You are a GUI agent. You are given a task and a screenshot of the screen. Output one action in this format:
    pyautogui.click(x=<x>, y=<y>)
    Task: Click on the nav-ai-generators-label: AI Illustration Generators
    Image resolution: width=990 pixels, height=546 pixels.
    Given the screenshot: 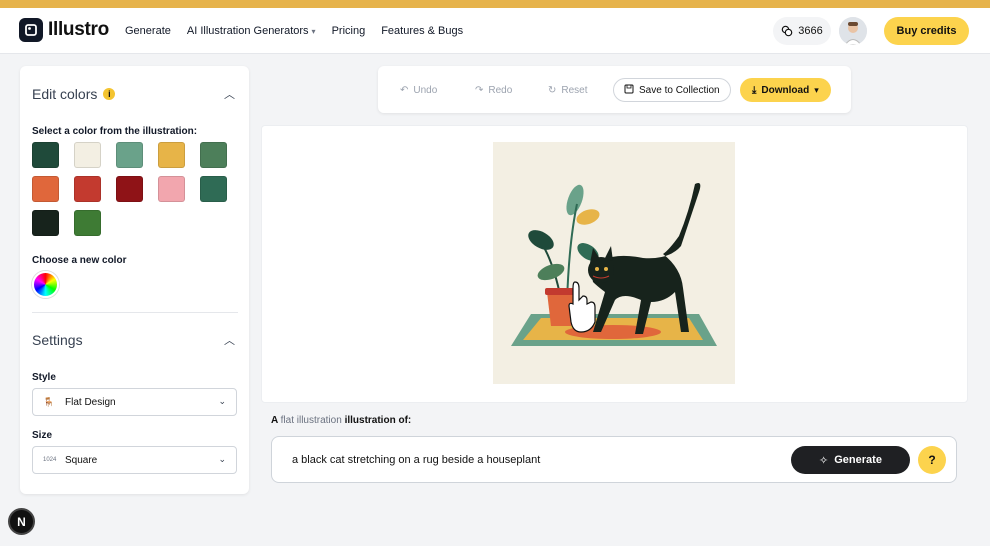 What is the action you would take?
    pyautogui.click(x=247, y=31)
    